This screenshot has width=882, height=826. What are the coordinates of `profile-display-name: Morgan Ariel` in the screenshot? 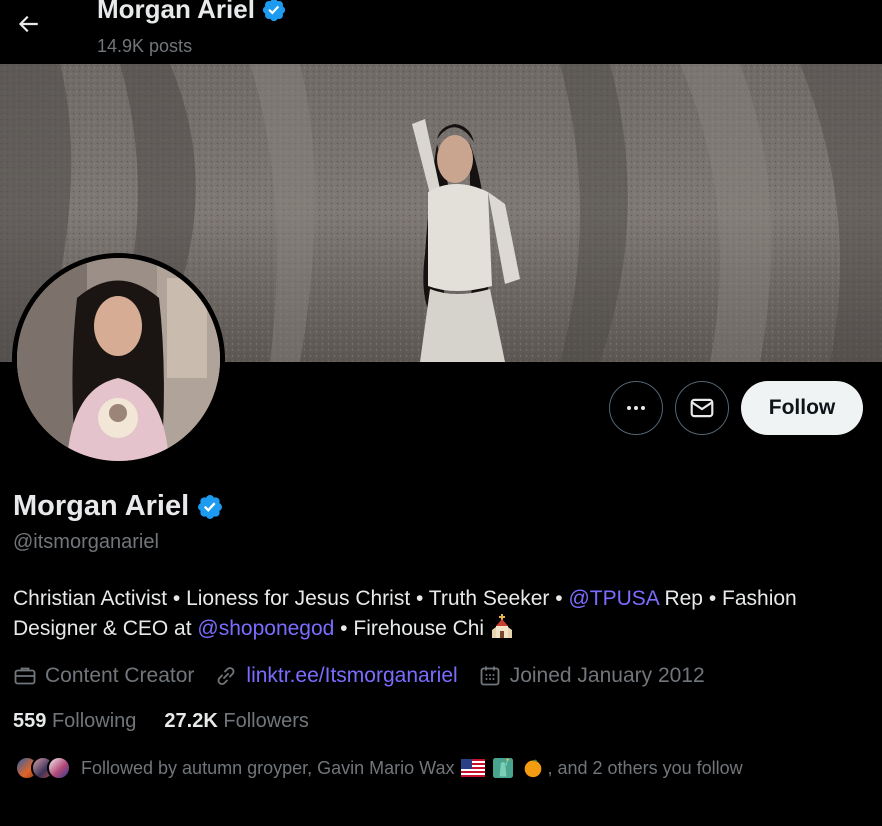 It's located at (118, 506).